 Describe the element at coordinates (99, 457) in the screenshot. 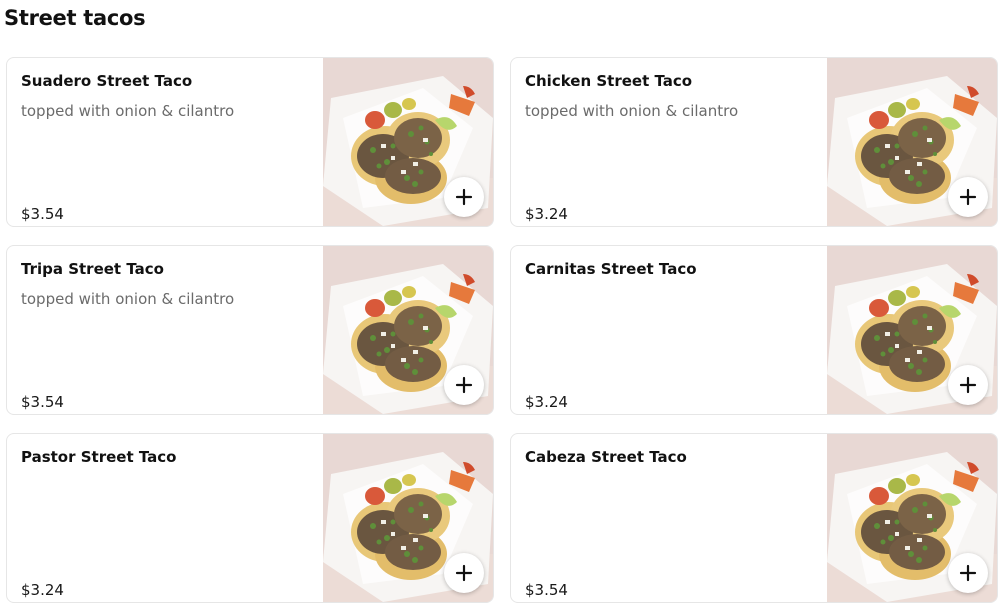

I see `menu-item-name: Pastor Street Taco` at that location.